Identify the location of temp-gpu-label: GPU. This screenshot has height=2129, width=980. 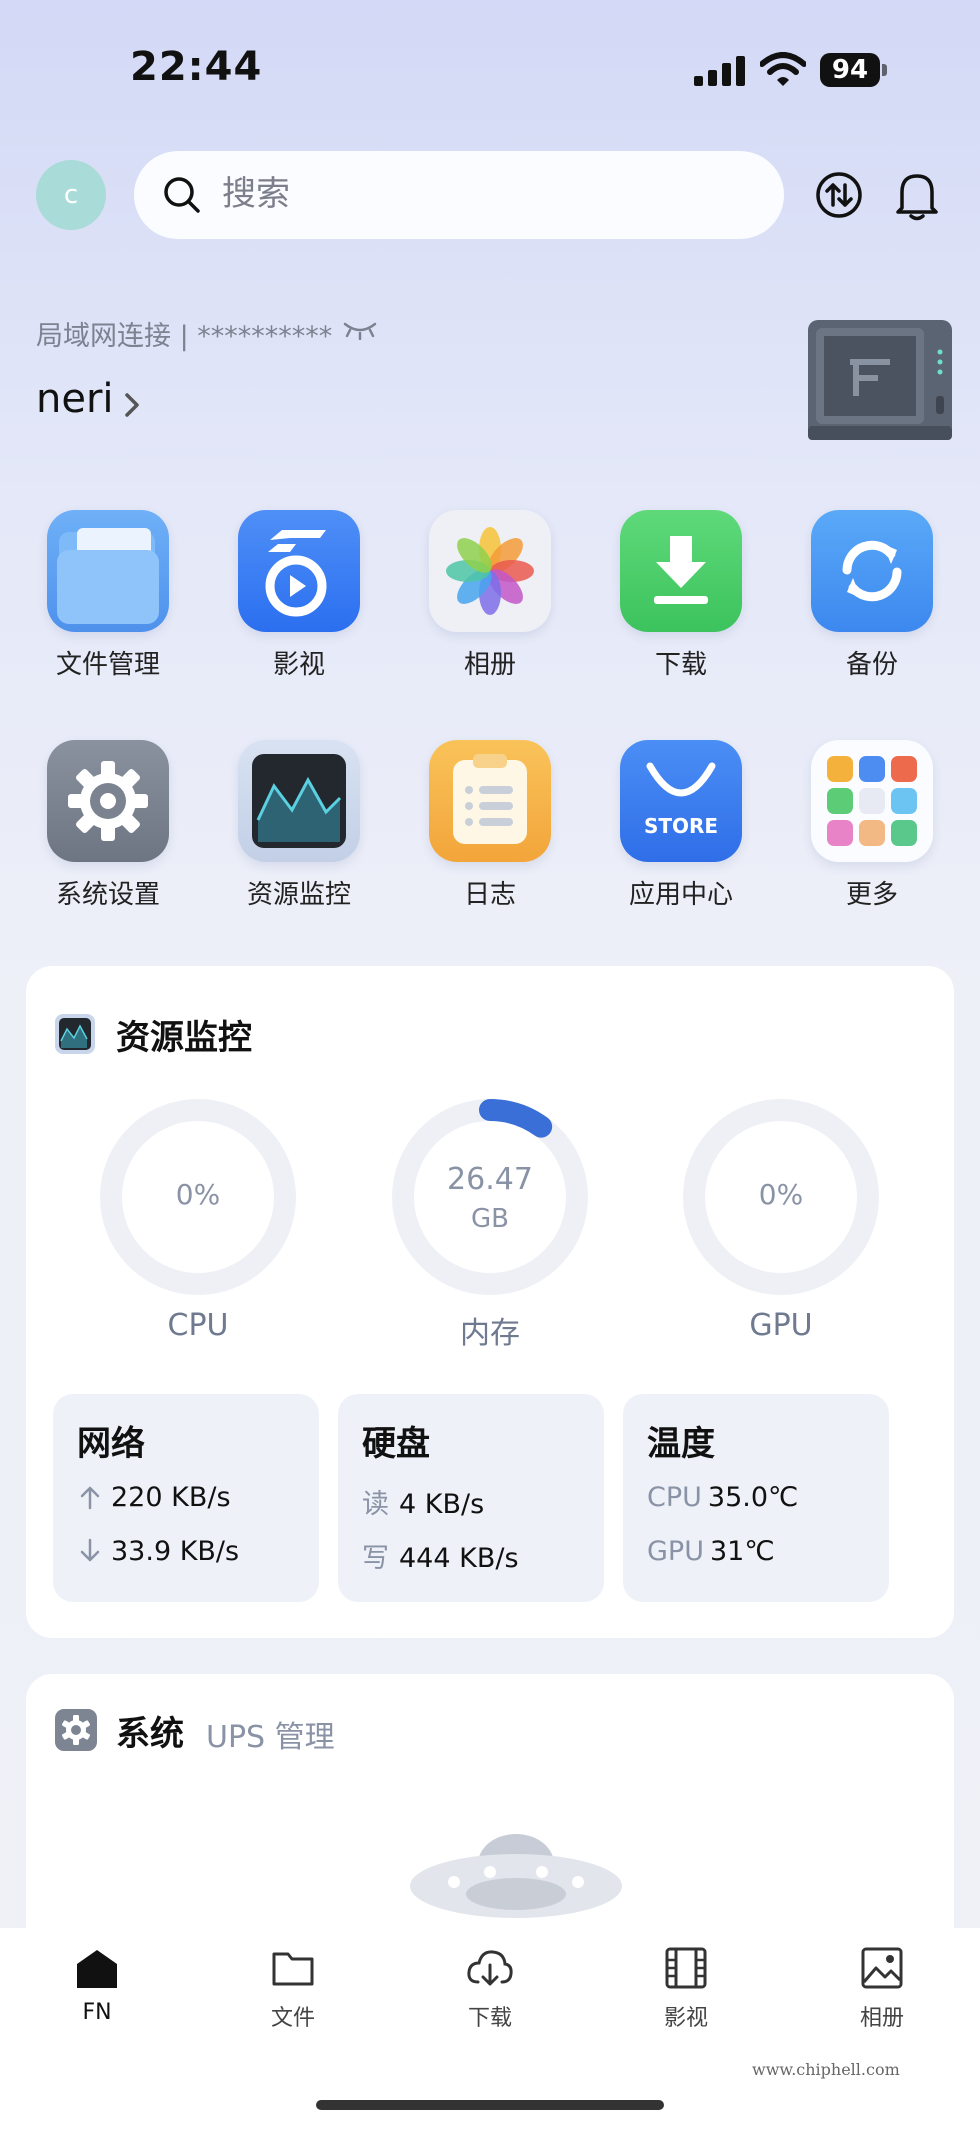
(675, 1551).